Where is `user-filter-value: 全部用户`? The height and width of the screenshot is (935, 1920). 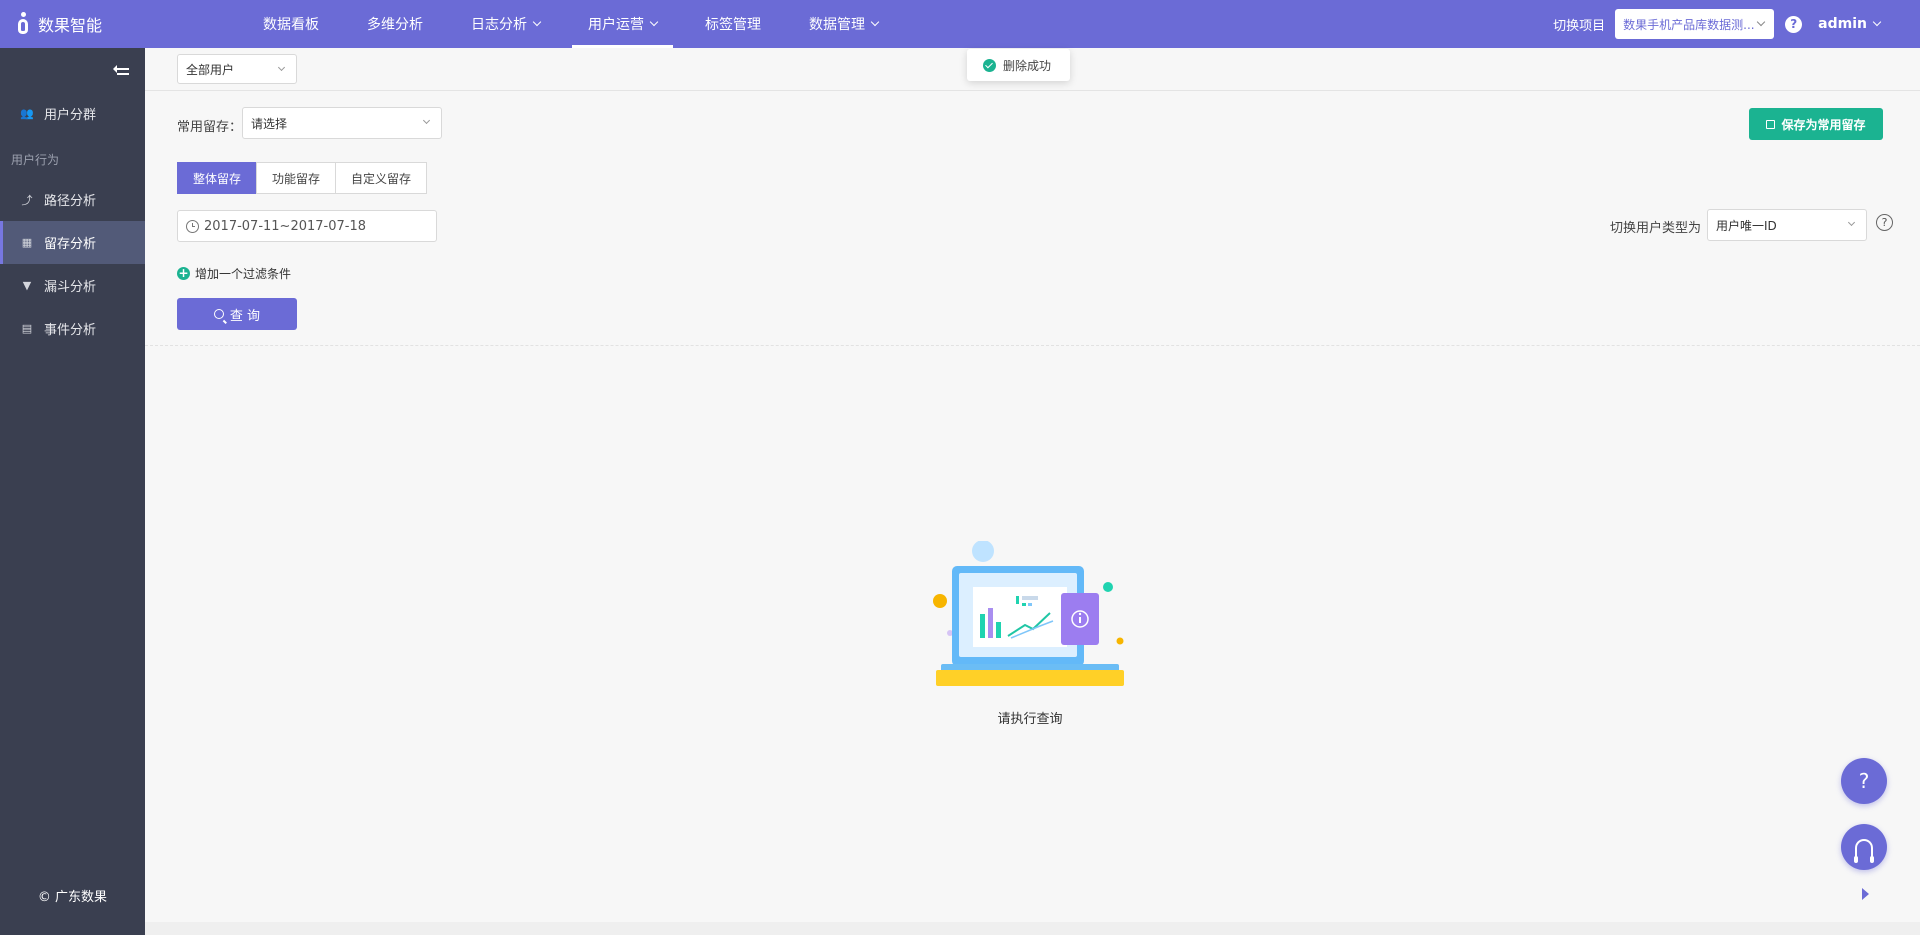 user-filter-value: 全部用户 is located at coordinates (210, 69).